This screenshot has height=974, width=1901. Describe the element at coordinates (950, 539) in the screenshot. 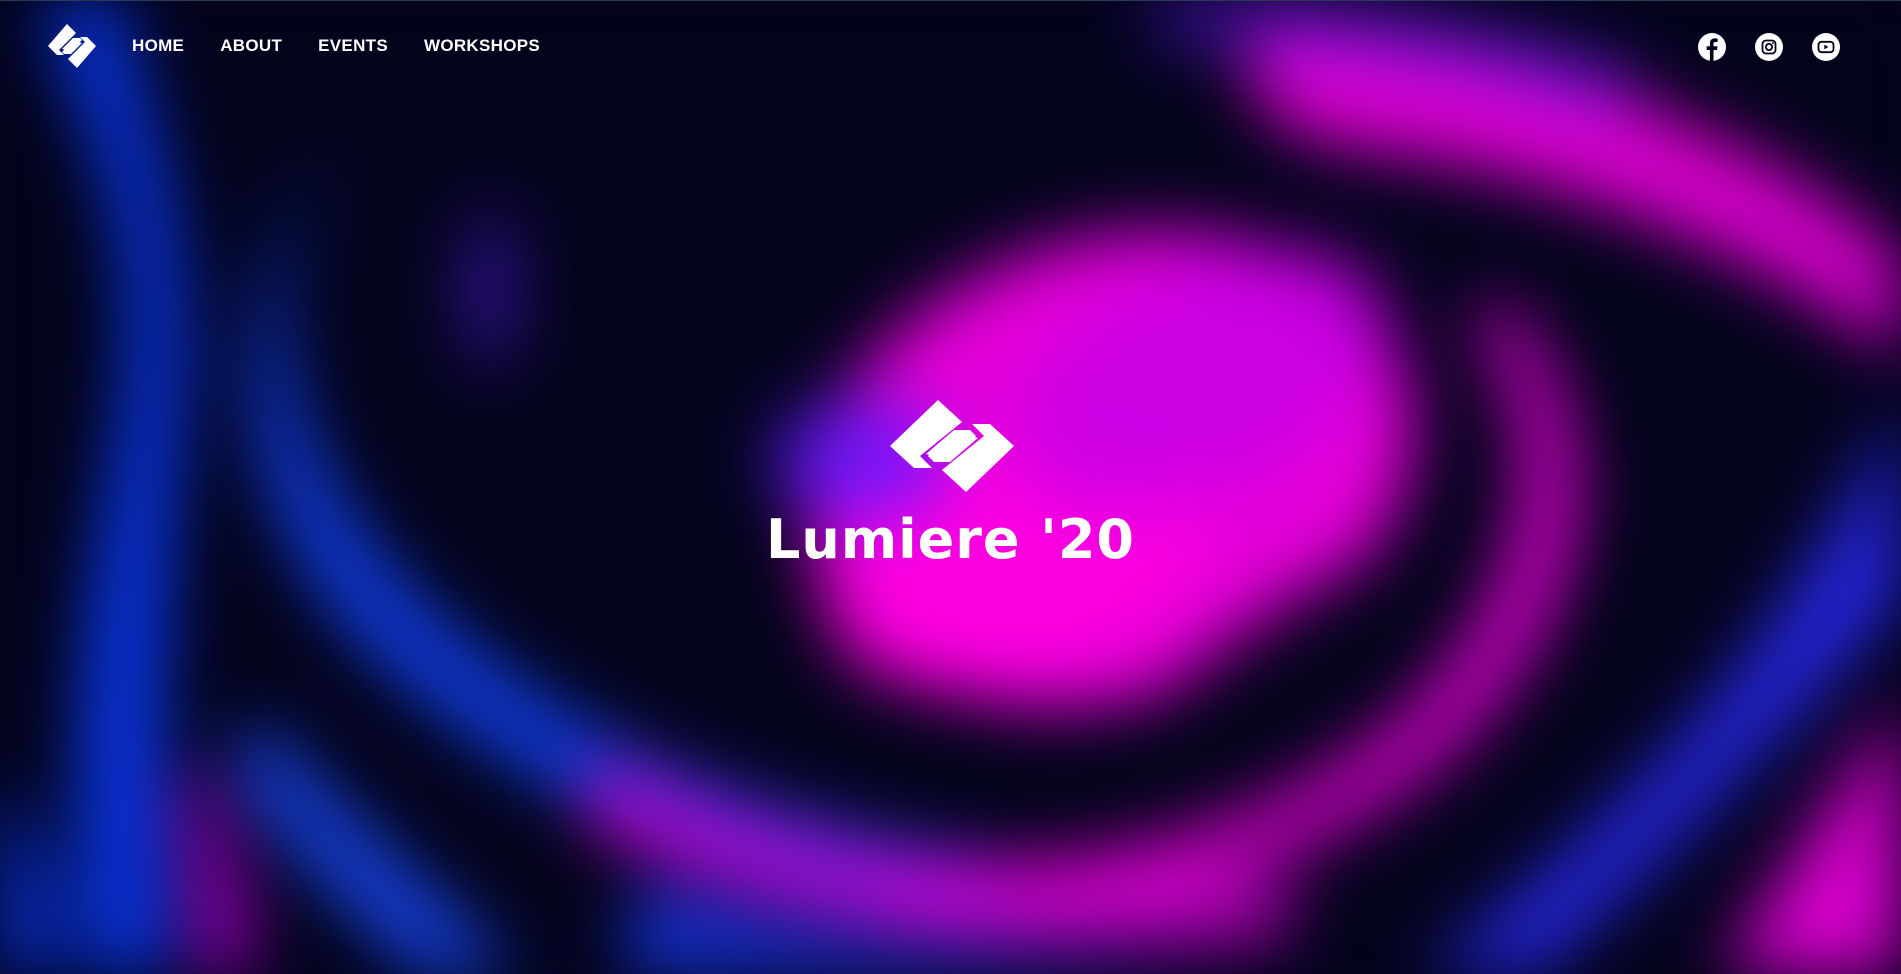

I see `hero-title: Lumiere '20` at that location.